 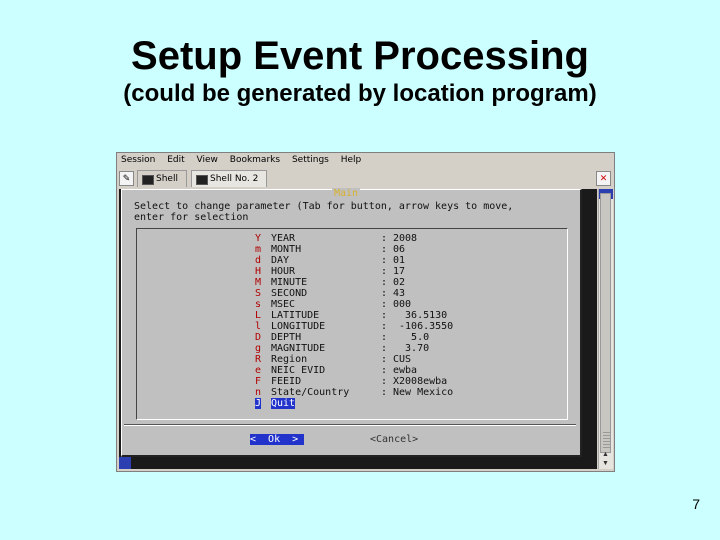 I want to click on param-value: New Mexico, so click(x=423, y=392).